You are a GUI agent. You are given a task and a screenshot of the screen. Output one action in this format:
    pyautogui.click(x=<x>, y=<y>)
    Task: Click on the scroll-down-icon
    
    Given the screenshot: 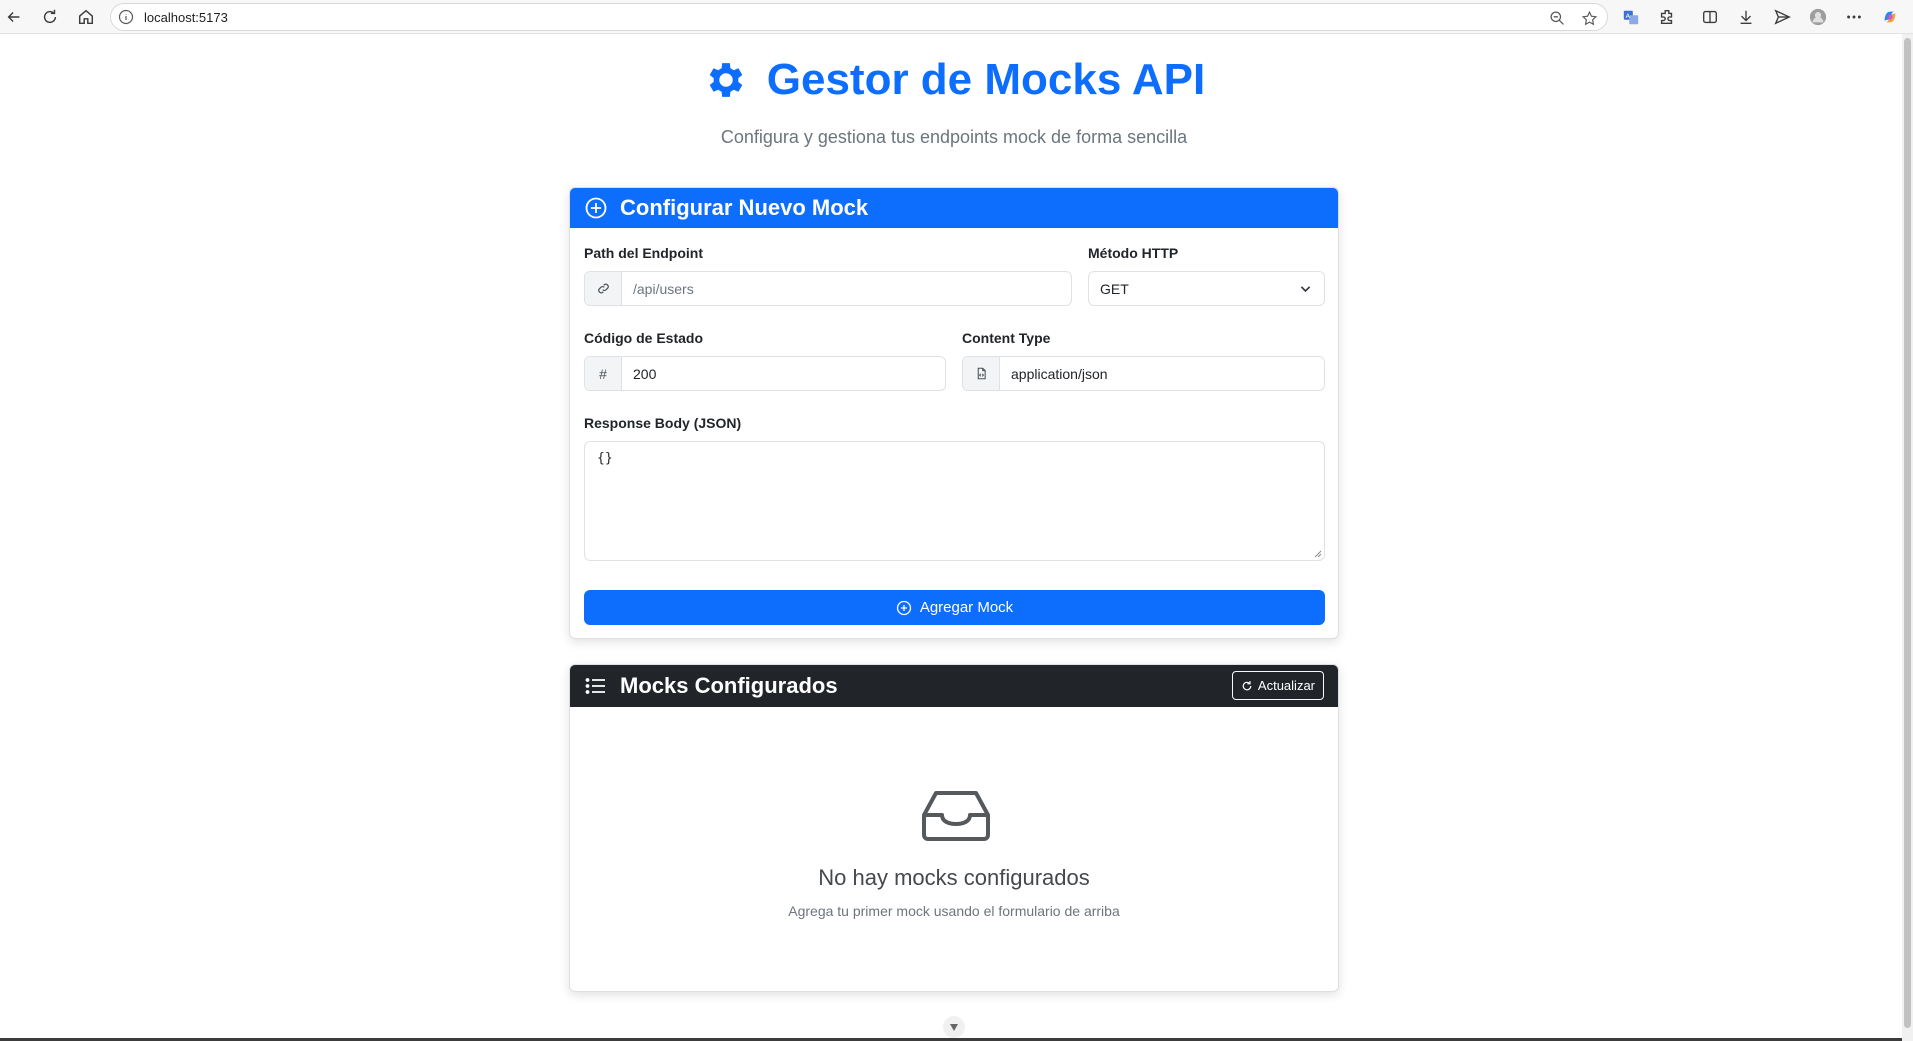 What is the action you would take?
    pyautogui.click(x=954, y=1027)
    